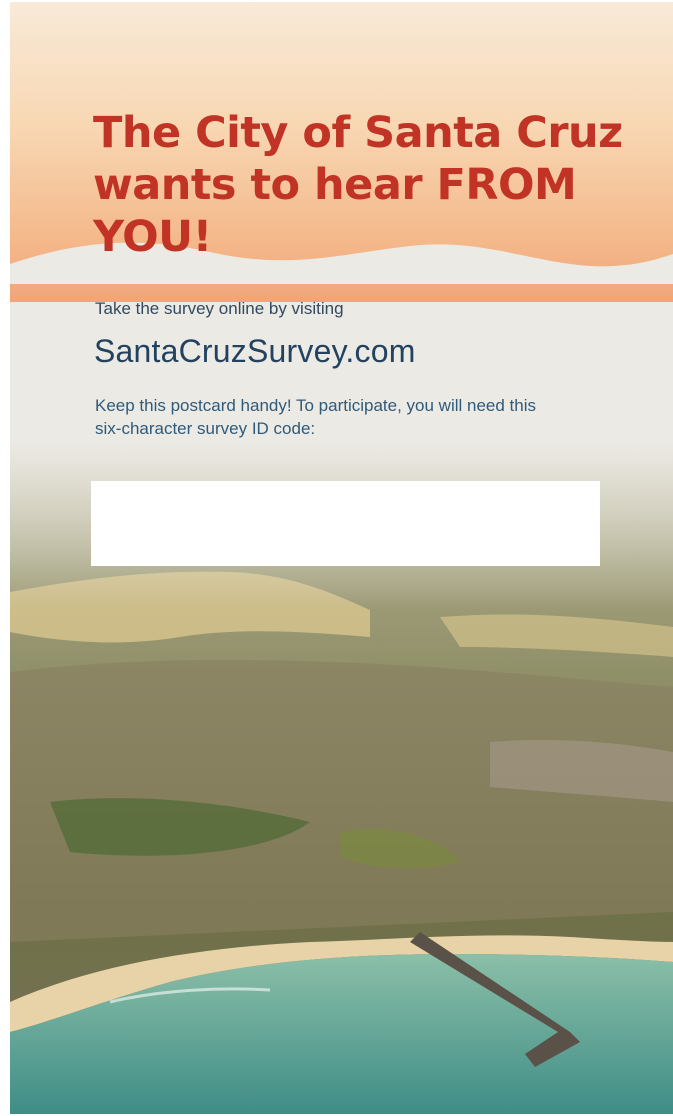  Describe the element at coordinates (219, 308) in the screenshot. I see `survey-intro-text: Take the survey online by visiting` at that location.